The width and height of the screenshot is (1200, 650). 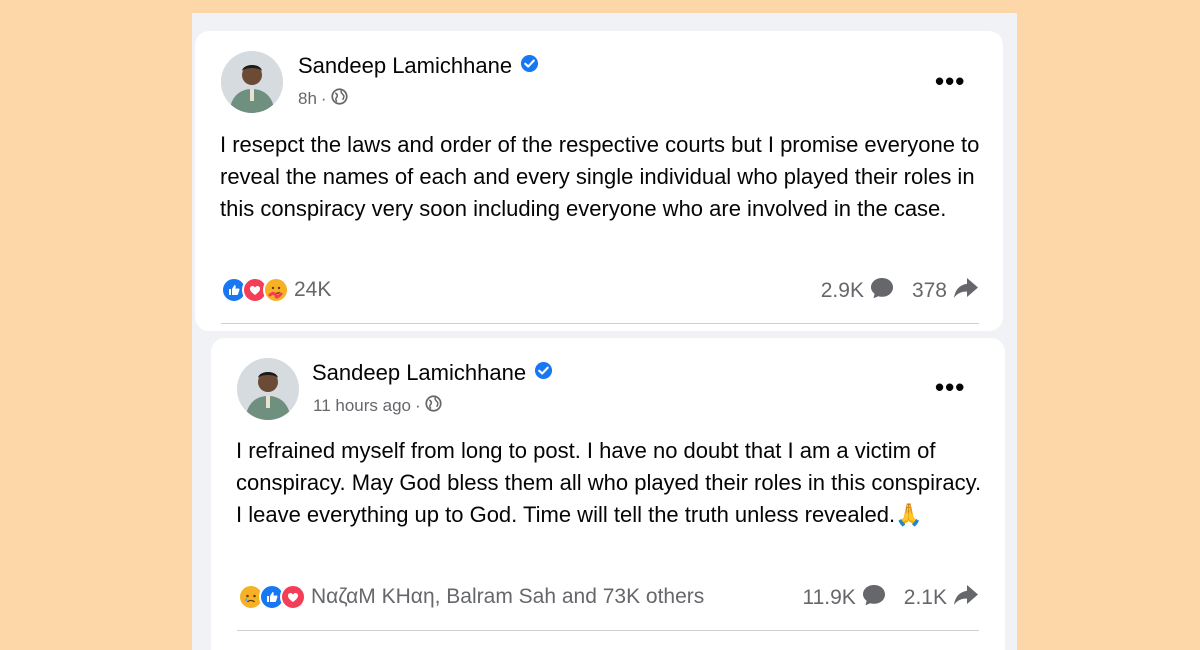 I want to click on engagement-stats: 2.9K 378, so click(x=900, y=291).